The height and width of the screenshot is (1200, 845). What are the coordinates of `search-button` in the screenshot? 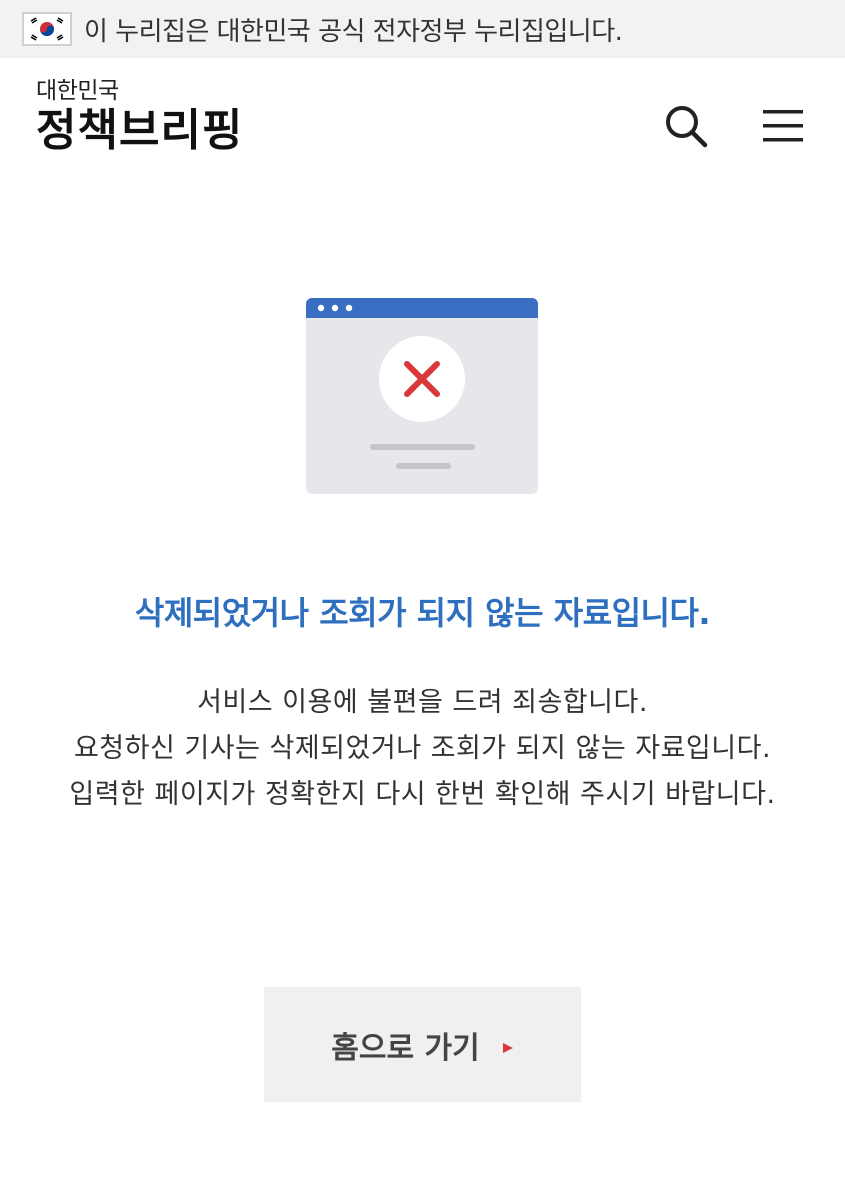 It's located at (686, 126).